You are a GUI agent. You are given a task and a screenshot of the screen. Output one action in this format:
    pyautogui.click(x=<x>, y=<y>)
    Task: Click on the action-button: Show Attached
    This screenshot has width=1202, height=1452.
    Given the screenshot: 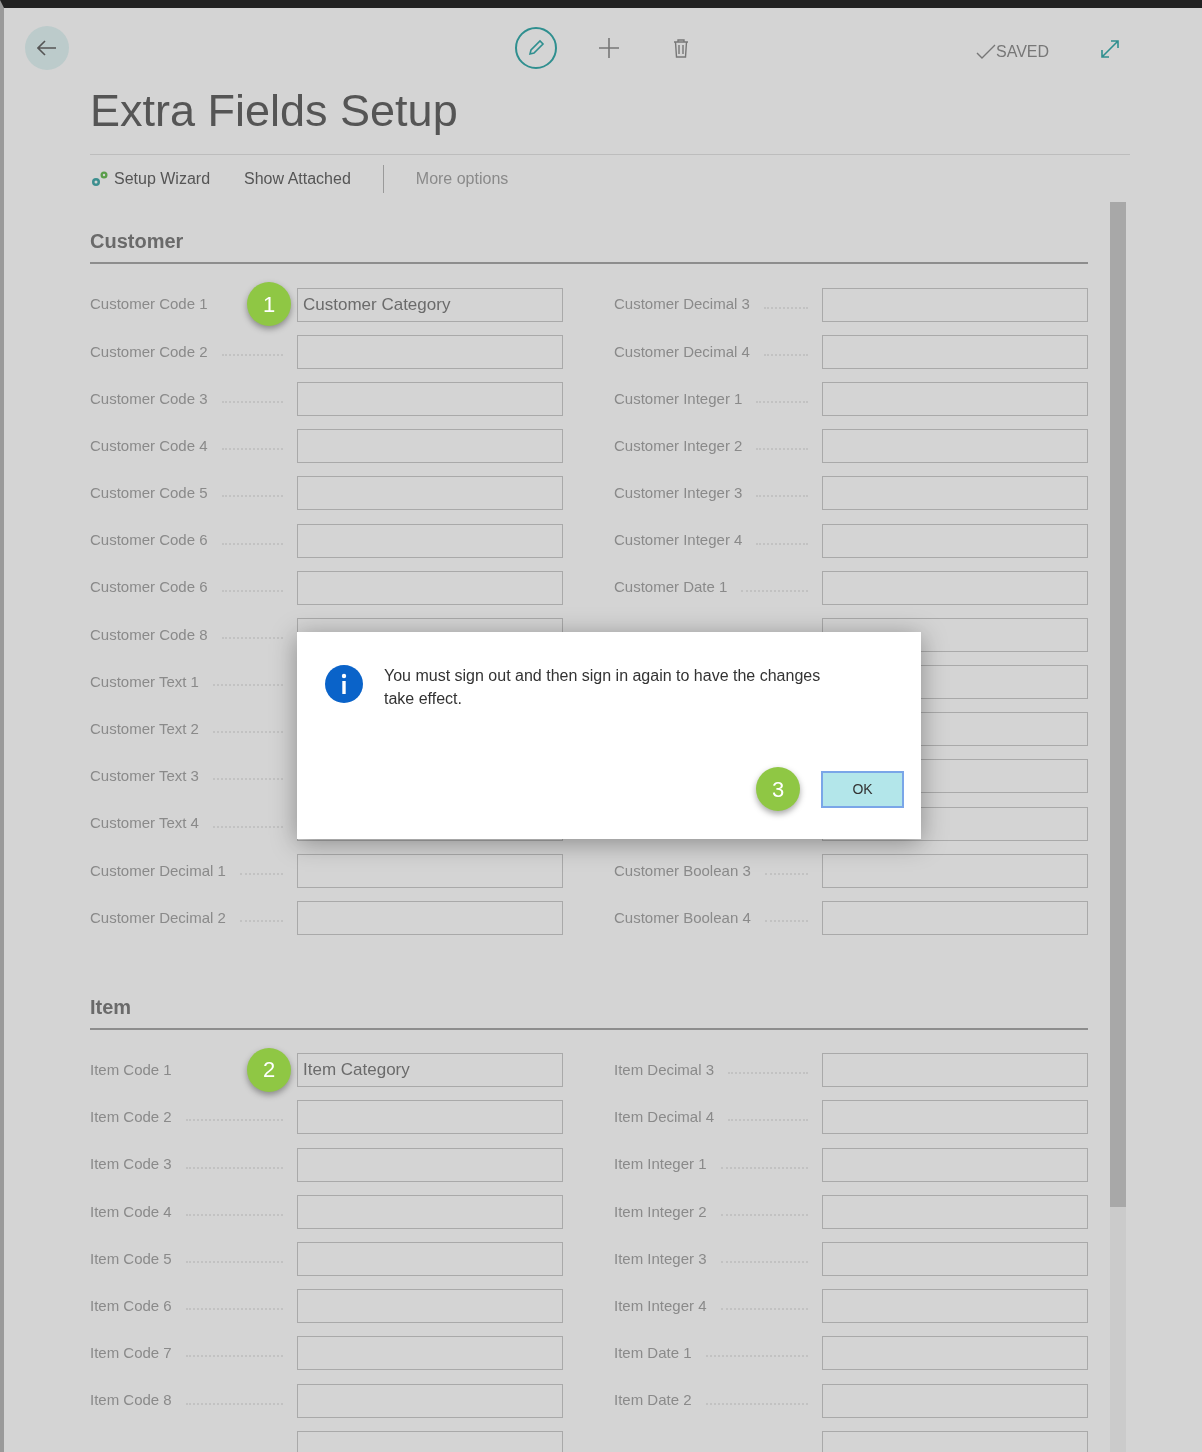 What is the action you would take?
    pyautogui.click(x=297, y=178)
    